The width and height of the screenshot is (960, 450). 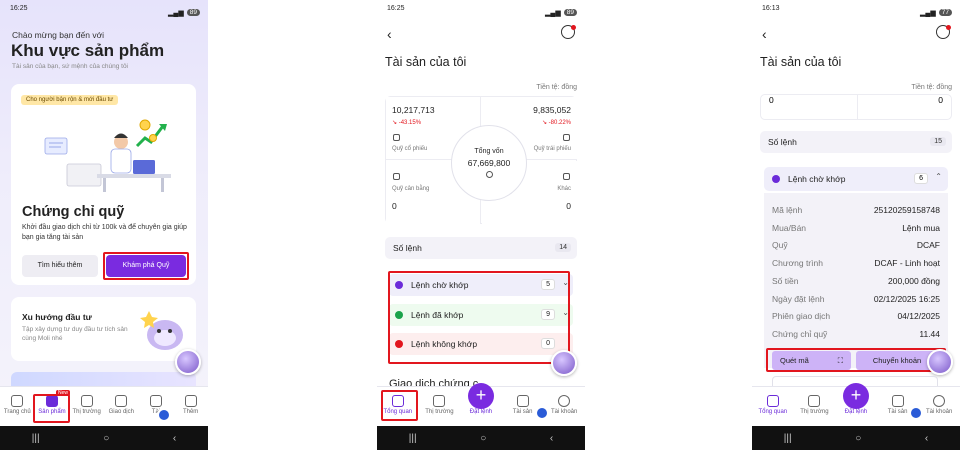 What do you see at coordinates (857, 107) in the screenshot?
I see `divider` at bounding box center [857, 107].